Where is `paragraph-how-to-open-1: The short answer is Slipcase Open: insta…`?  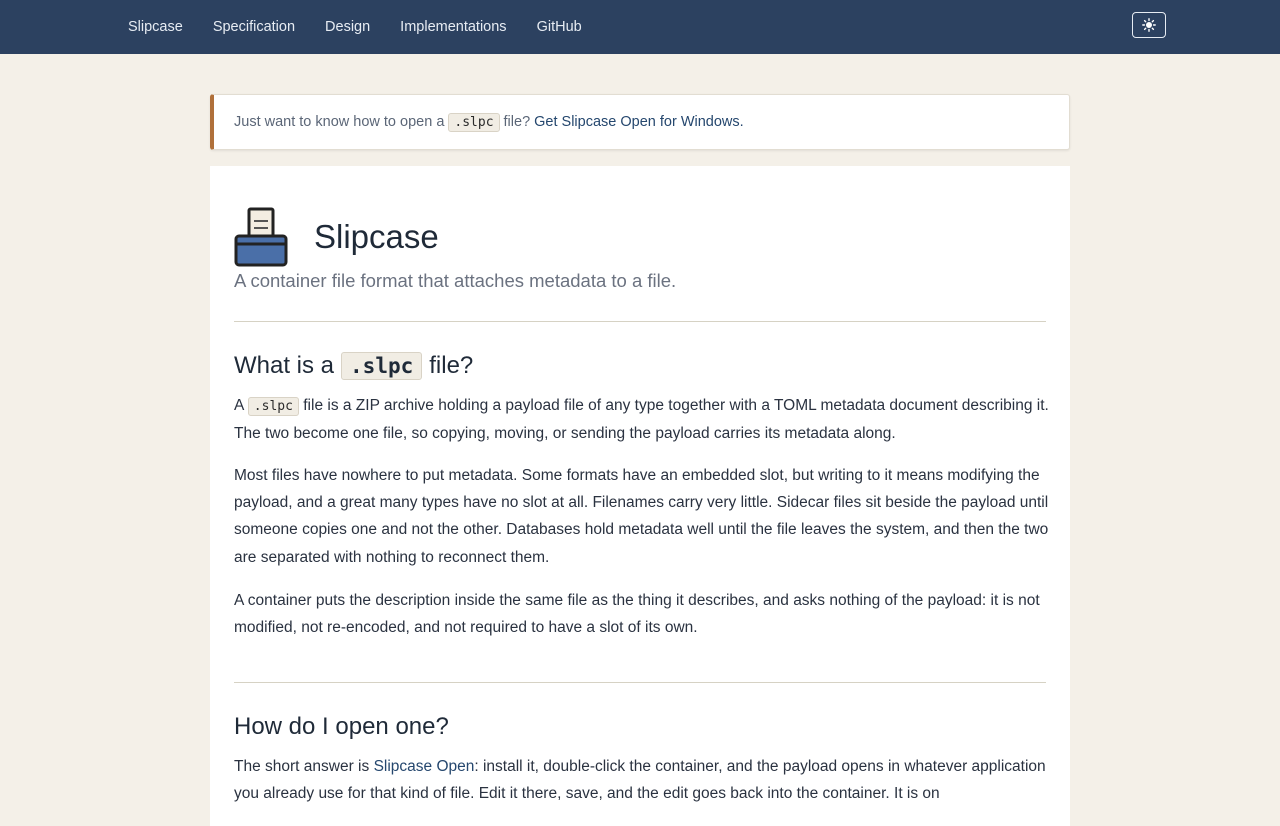 paragraph-how-to-open-1: The short answer is Slipcase Open: insta… is located at coordinates (642, 780).